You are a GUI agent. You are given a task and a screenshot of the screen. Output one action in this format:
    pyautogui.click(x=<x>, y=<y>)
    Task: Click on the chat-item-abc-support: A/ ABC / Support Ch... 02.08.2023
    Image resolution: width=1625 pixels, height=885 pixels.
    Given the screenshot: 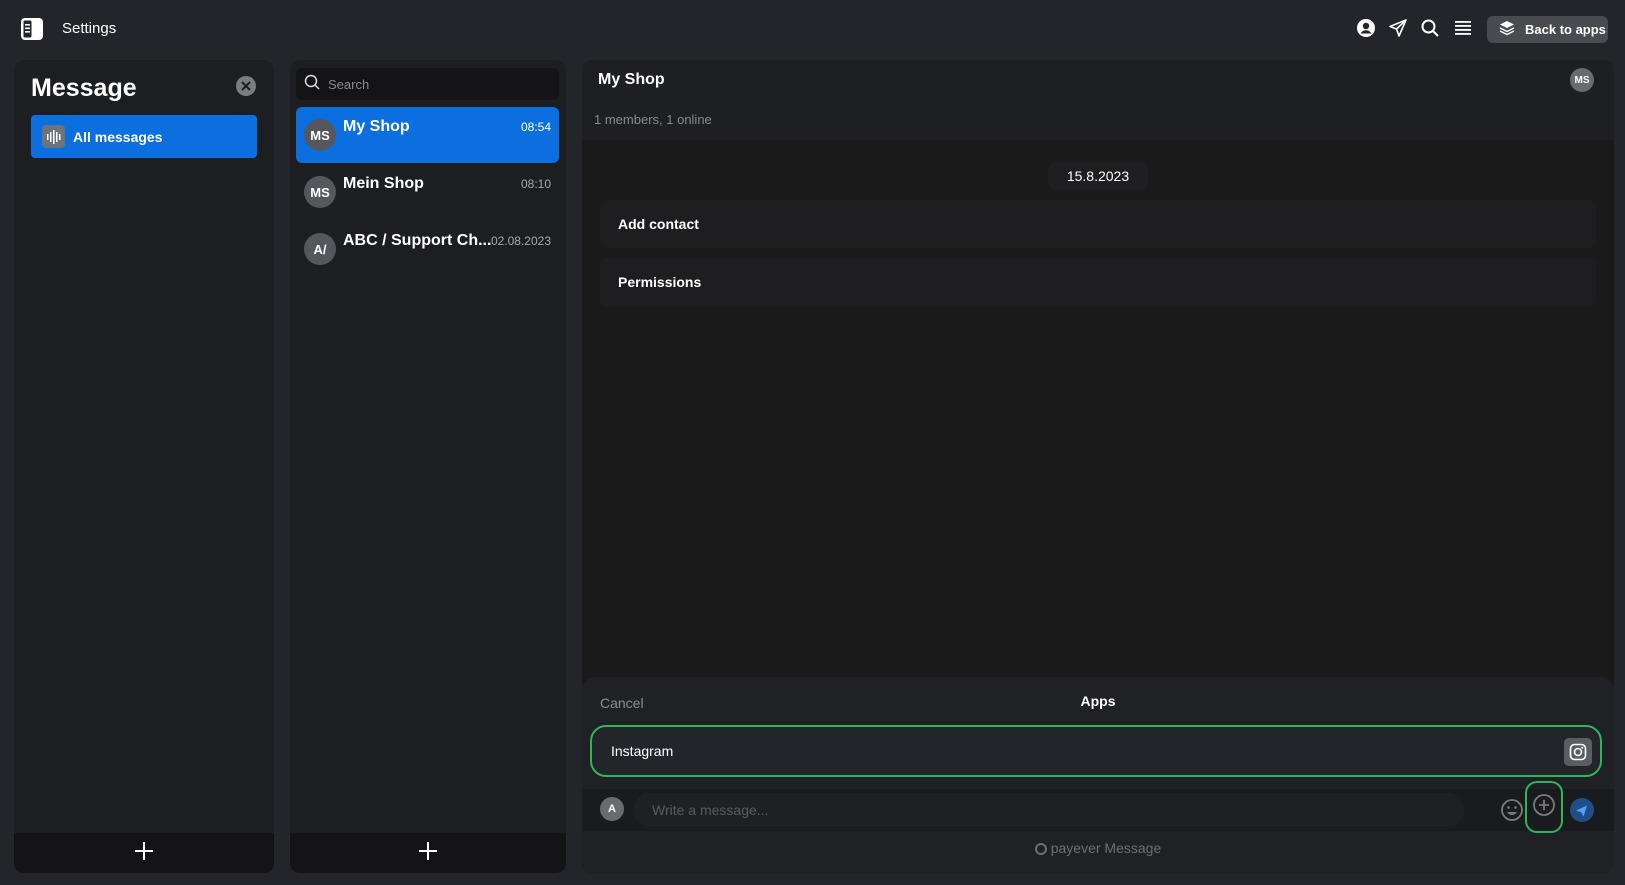 What is the action you would take?
    pyautogui.click(x=427, y=249)
    